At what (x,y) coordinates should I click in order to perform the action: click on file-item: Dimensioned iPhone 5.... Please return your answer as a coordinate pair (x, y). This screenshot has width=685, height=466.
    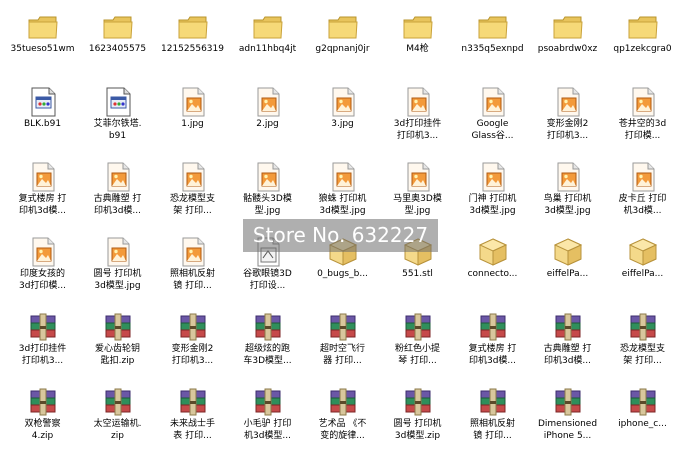
    Looking at the image, I should click on (567, 415).